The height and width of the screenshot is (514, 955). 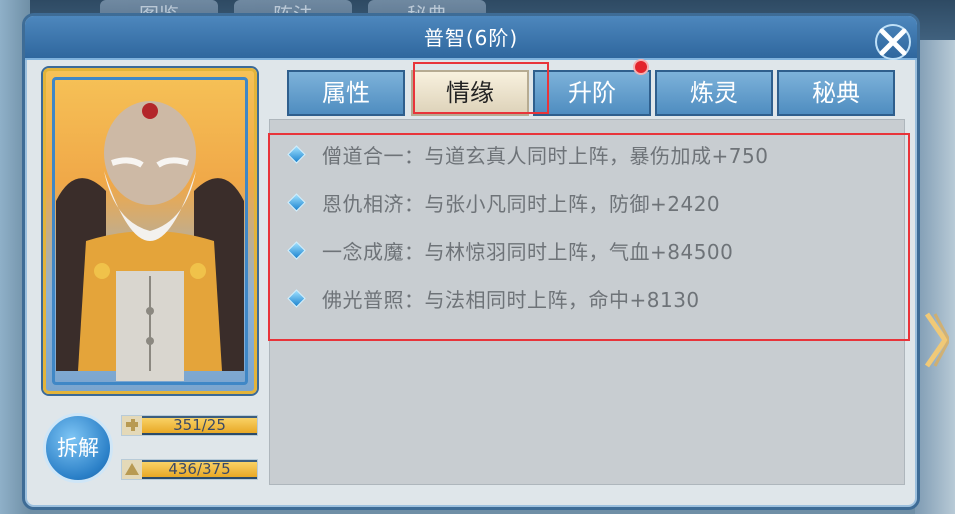 What do you see at coordinates (893, 42) in the screenshot?
I see `close-icon` at bounding box center [893, 42].